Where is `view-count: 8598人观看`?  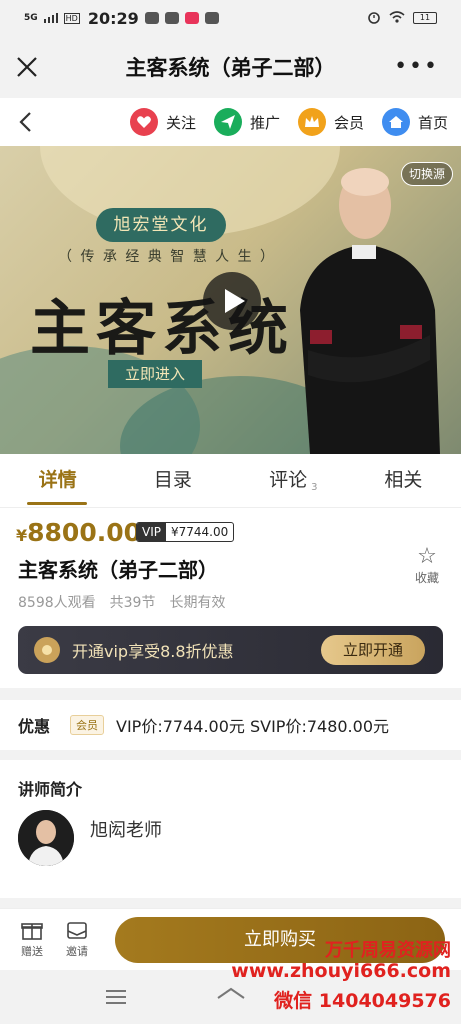
view-count: 8598人观看 is located at coordinates (57, 603).